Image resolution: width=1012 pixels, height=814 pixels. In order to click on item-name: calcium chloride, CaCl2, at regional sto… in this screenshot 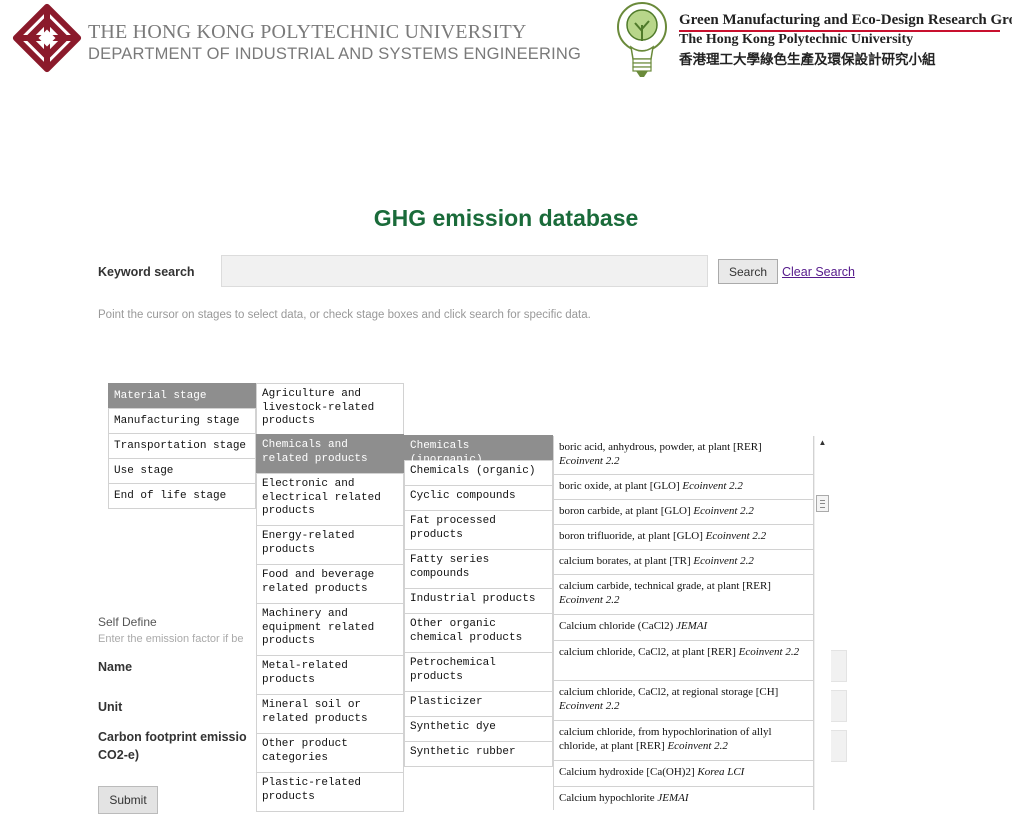, I will do `click(669, 692)`.